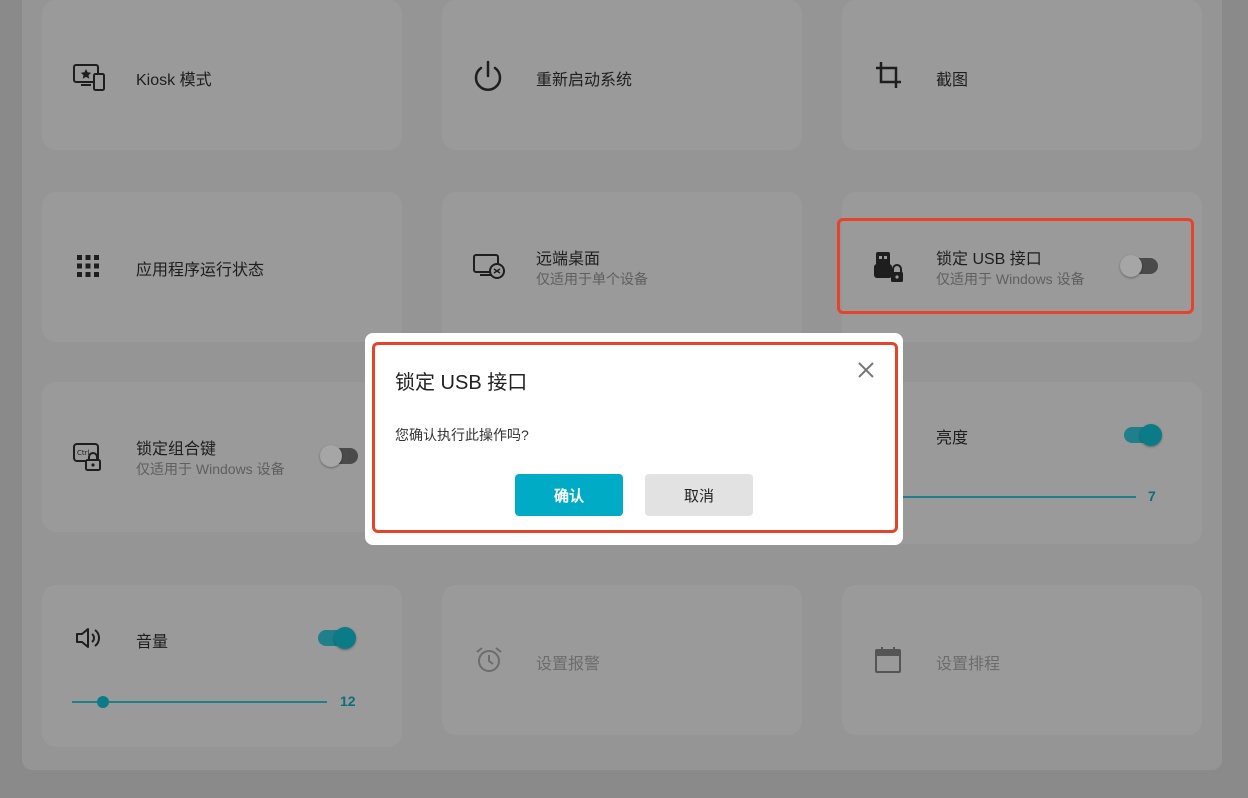 The height and width of the screenshot is (798, 1248). What do you see at coordinates (88, 266) in the screenshot?
I see `grid-apps-icon` at bounding box center [88, 266].